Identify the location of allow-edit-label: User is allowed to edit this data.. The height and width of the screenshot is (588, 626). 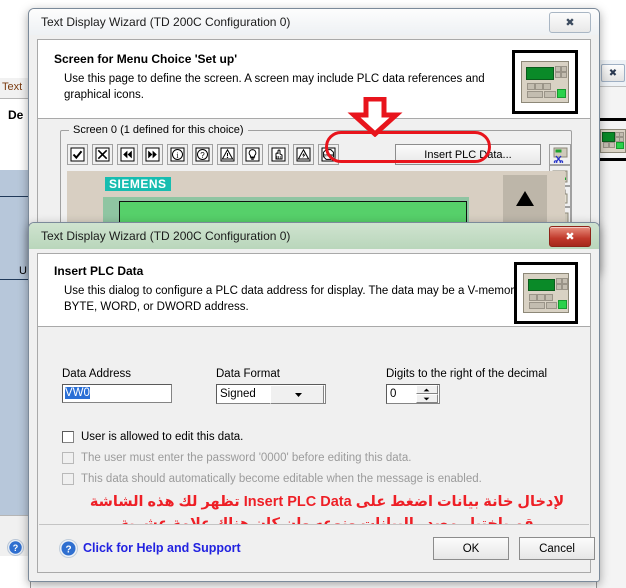
(162, 437).